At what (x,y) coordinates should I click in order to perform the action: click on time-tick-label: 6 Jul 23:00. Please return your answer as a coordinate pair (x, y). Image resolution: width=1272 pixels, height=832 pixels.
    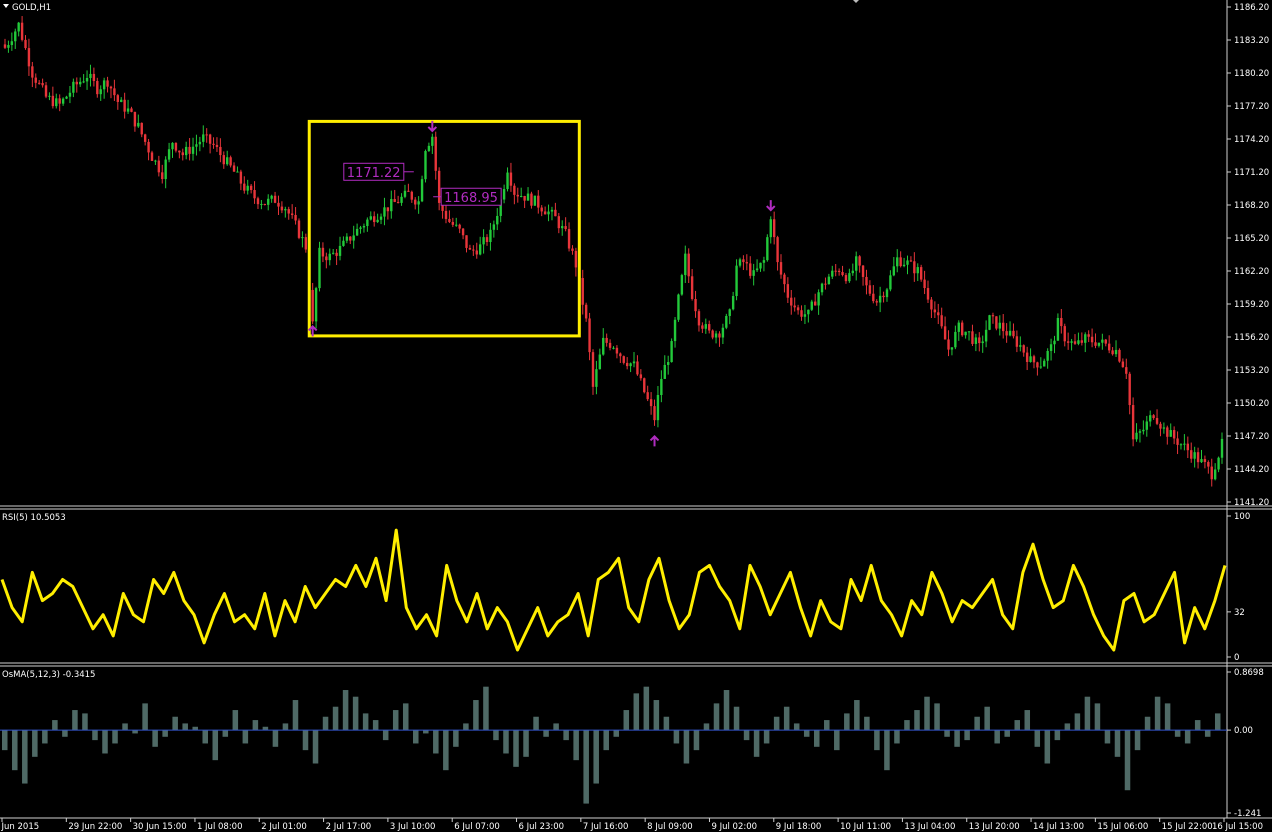
    Looking at the image, I should click on (542, 827).